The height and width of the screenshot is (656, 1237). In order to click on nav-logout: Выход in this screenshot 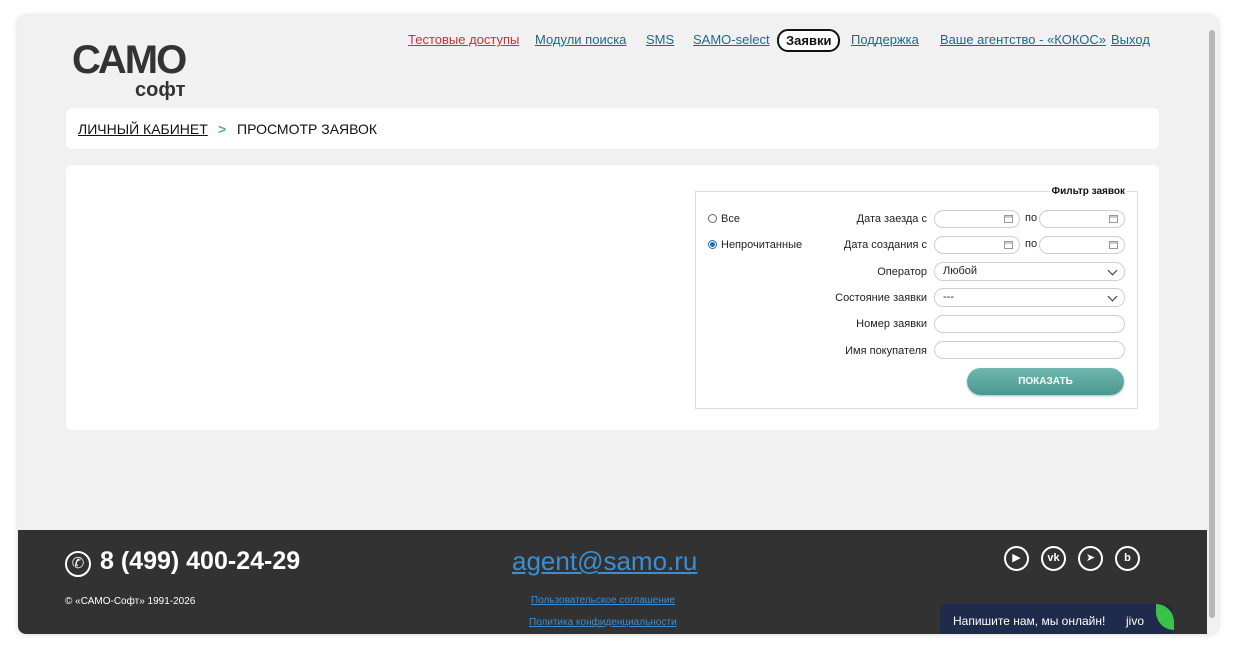, I will do `click(1130, 39)`.